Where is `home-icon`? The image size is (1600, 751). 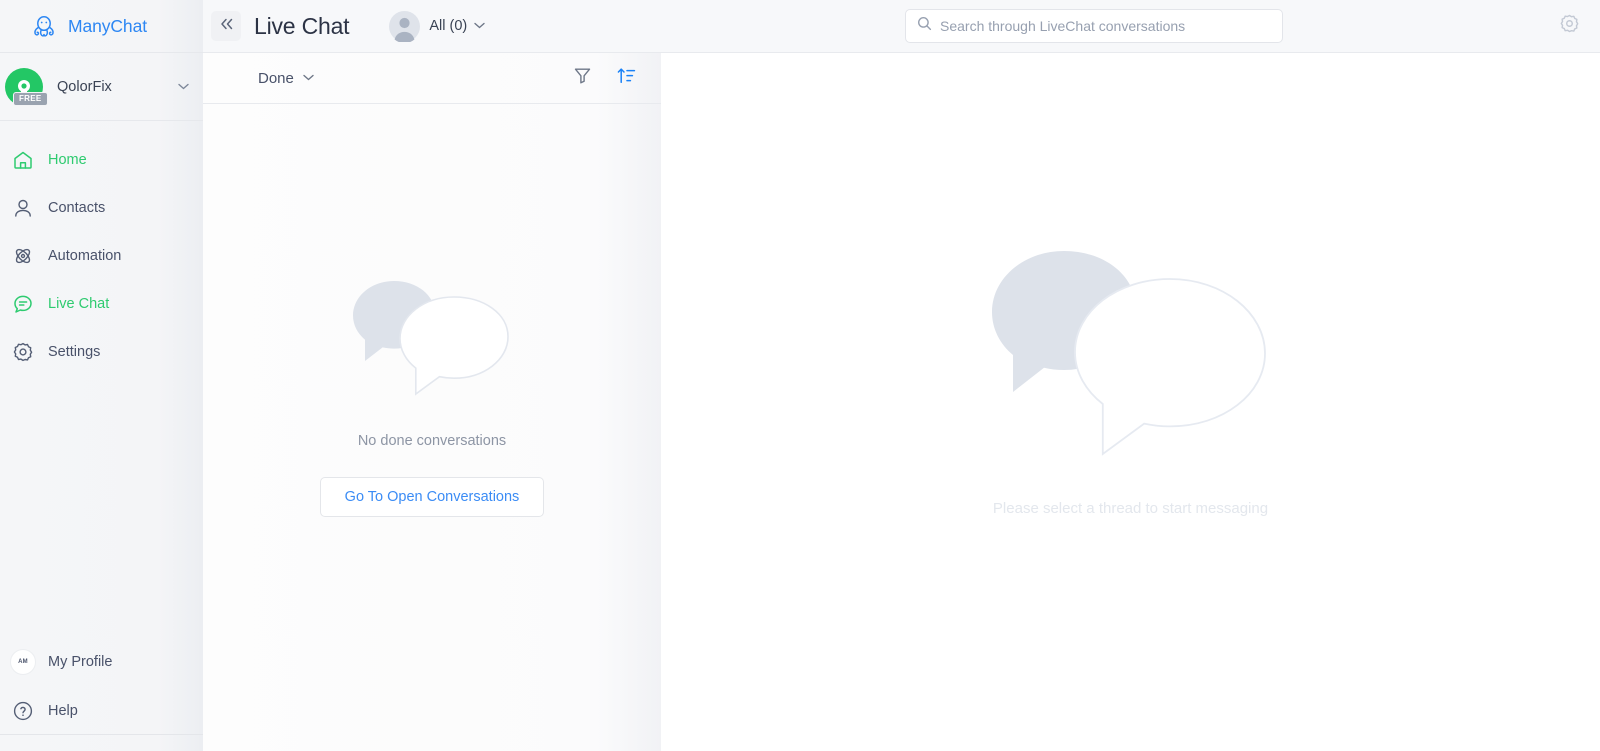 home-icon is located at coordinates (23, 160).